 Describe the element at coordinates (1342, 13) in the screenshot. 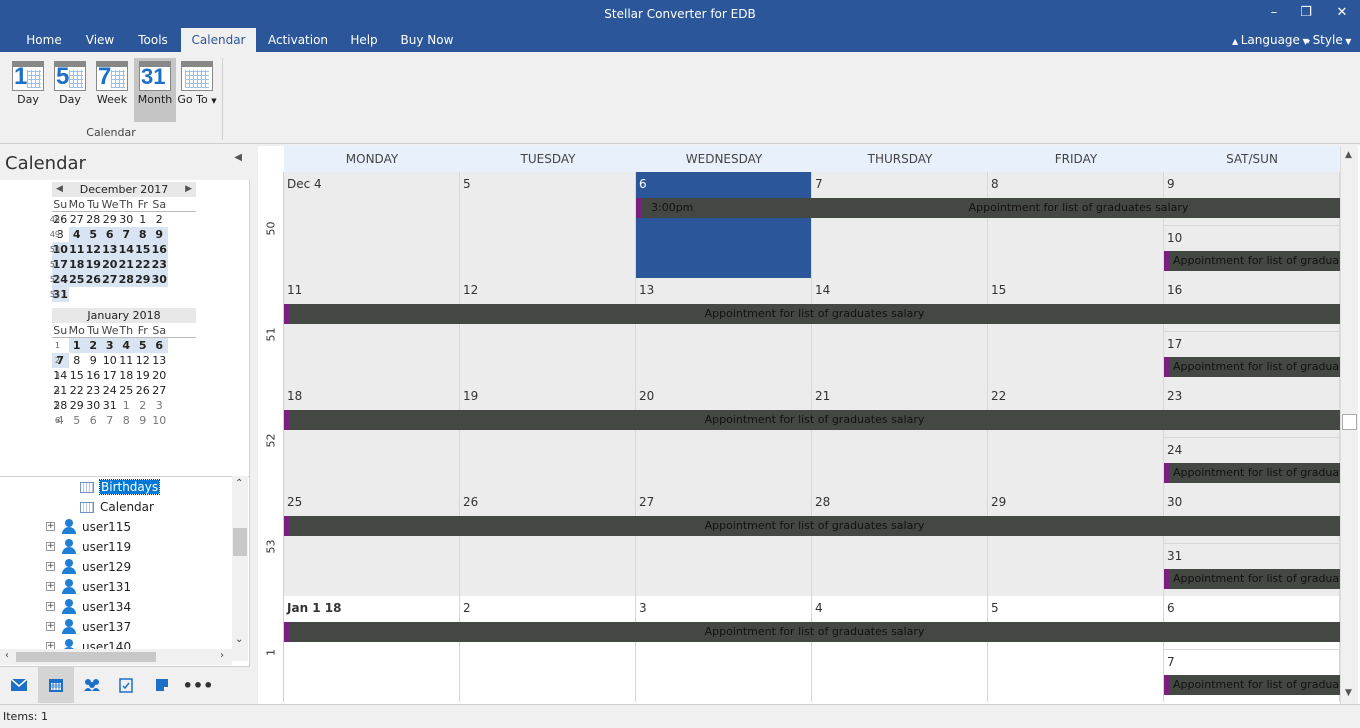

I see `close-button: ✕` at that location.